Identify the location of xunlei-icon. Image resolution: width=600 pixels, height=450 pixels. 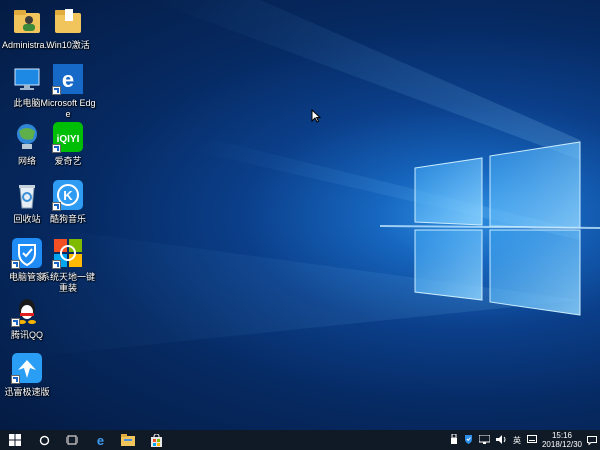
(27, 368).